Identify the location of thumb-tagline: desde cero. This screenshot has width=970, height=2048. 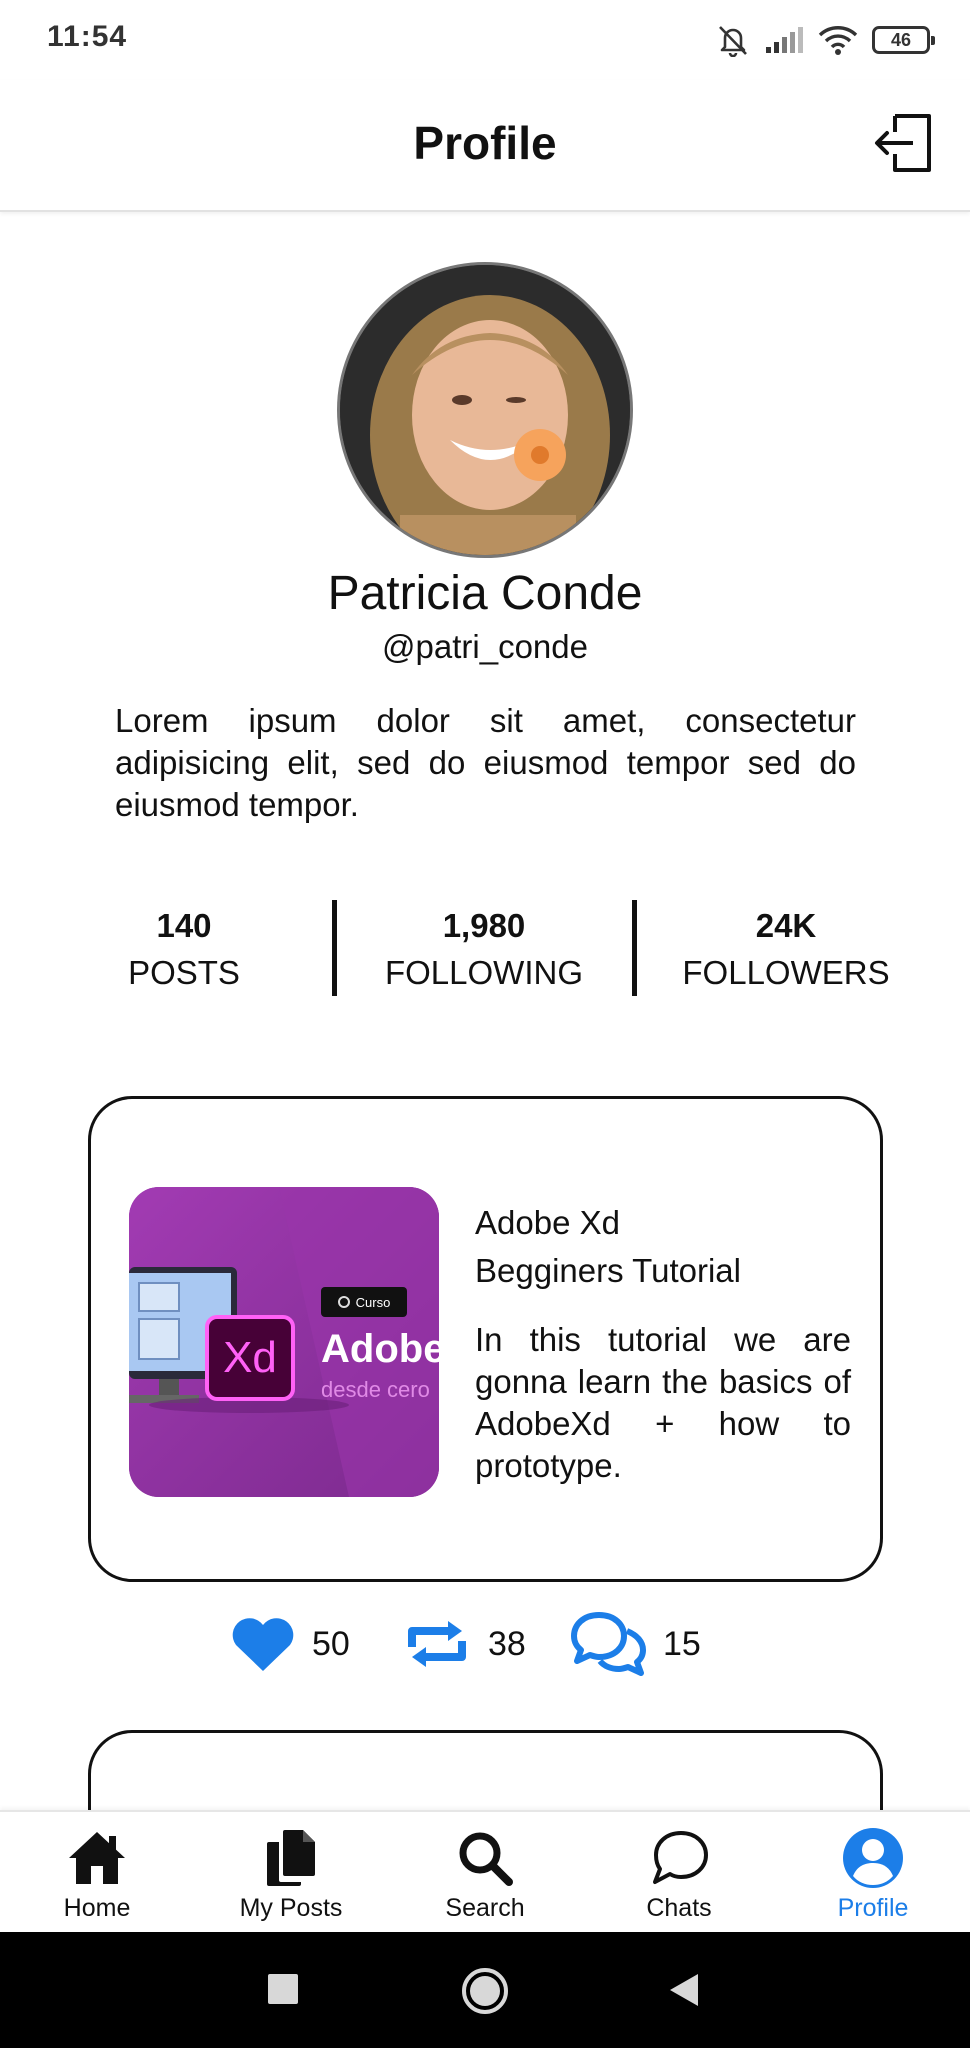
(375, 1389).